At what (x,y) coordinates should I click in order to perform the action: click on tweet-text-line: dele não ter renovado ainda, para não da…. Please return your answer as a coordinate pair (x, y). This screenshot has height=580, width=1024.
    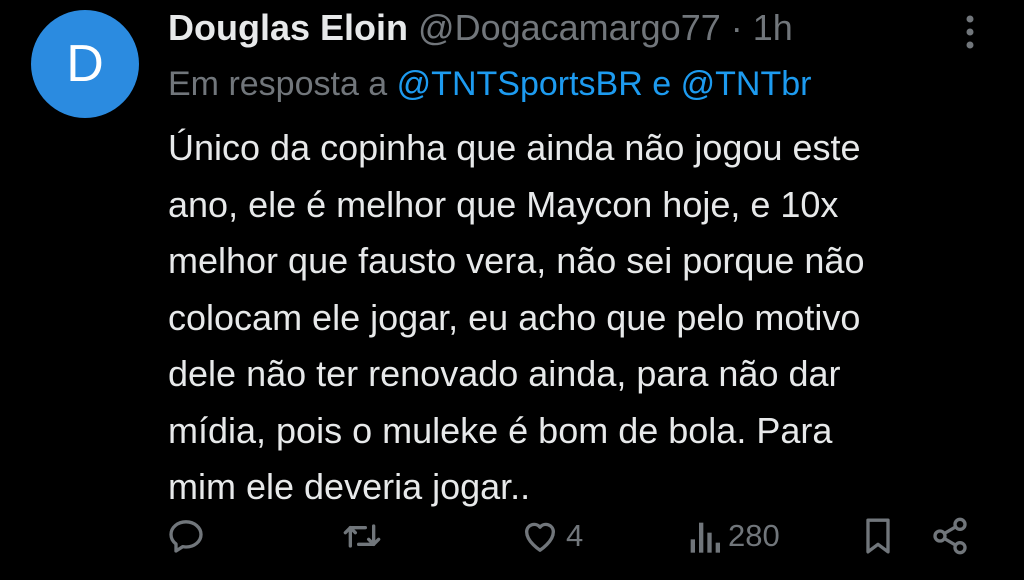
    Looking at the image, I should click on (504, 373).